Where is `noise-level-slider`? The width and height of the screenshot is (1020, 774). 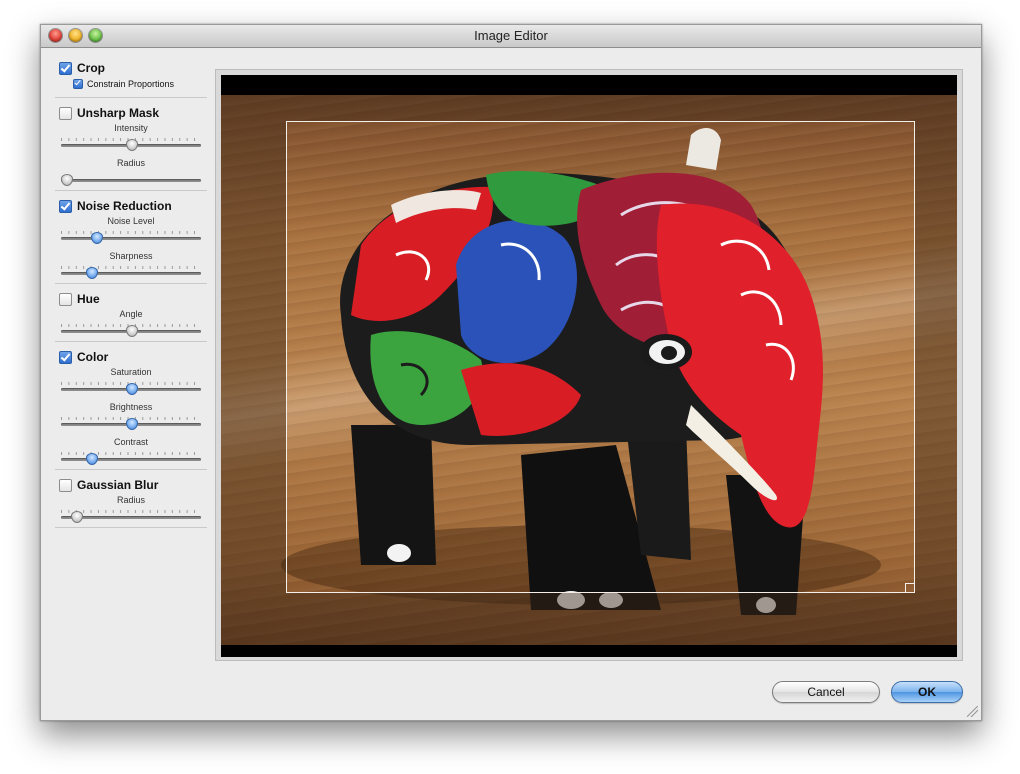 noise-level-slider is located at coordinates (131, 237).